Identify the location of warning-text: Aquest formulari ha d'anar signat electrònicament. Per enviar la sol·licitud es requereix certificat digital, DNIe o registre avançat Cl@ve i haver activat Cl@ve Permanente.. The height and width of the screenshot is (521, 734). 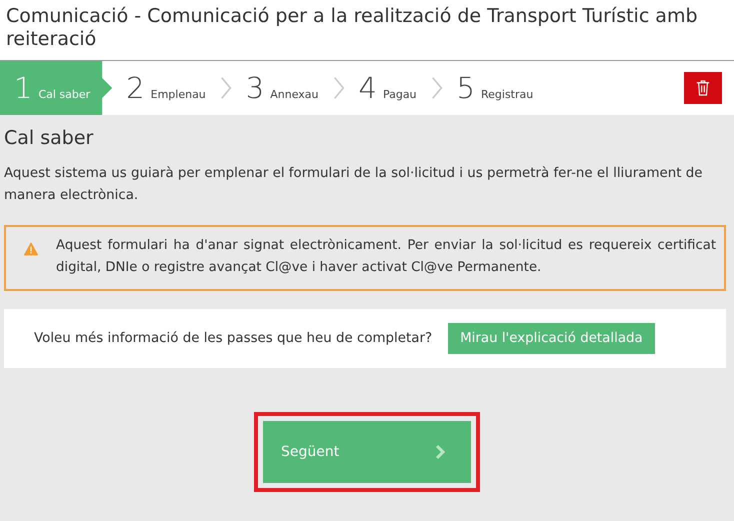
(386, 257).